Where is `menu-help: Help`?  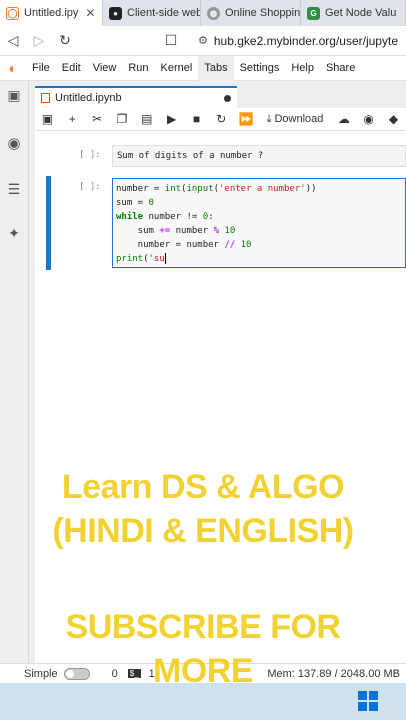
menu-help: Help is located at coordinates (302, 68).